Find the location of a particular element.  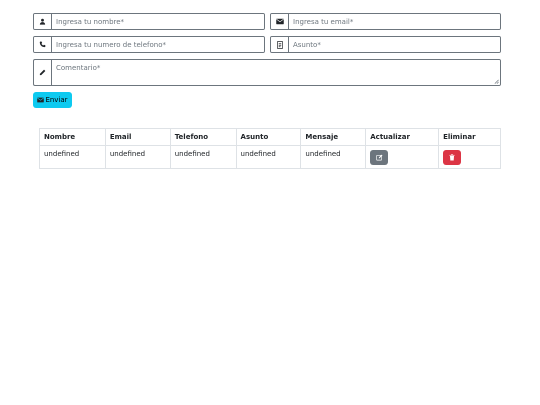

name-input is located at coordinates (158, 21).